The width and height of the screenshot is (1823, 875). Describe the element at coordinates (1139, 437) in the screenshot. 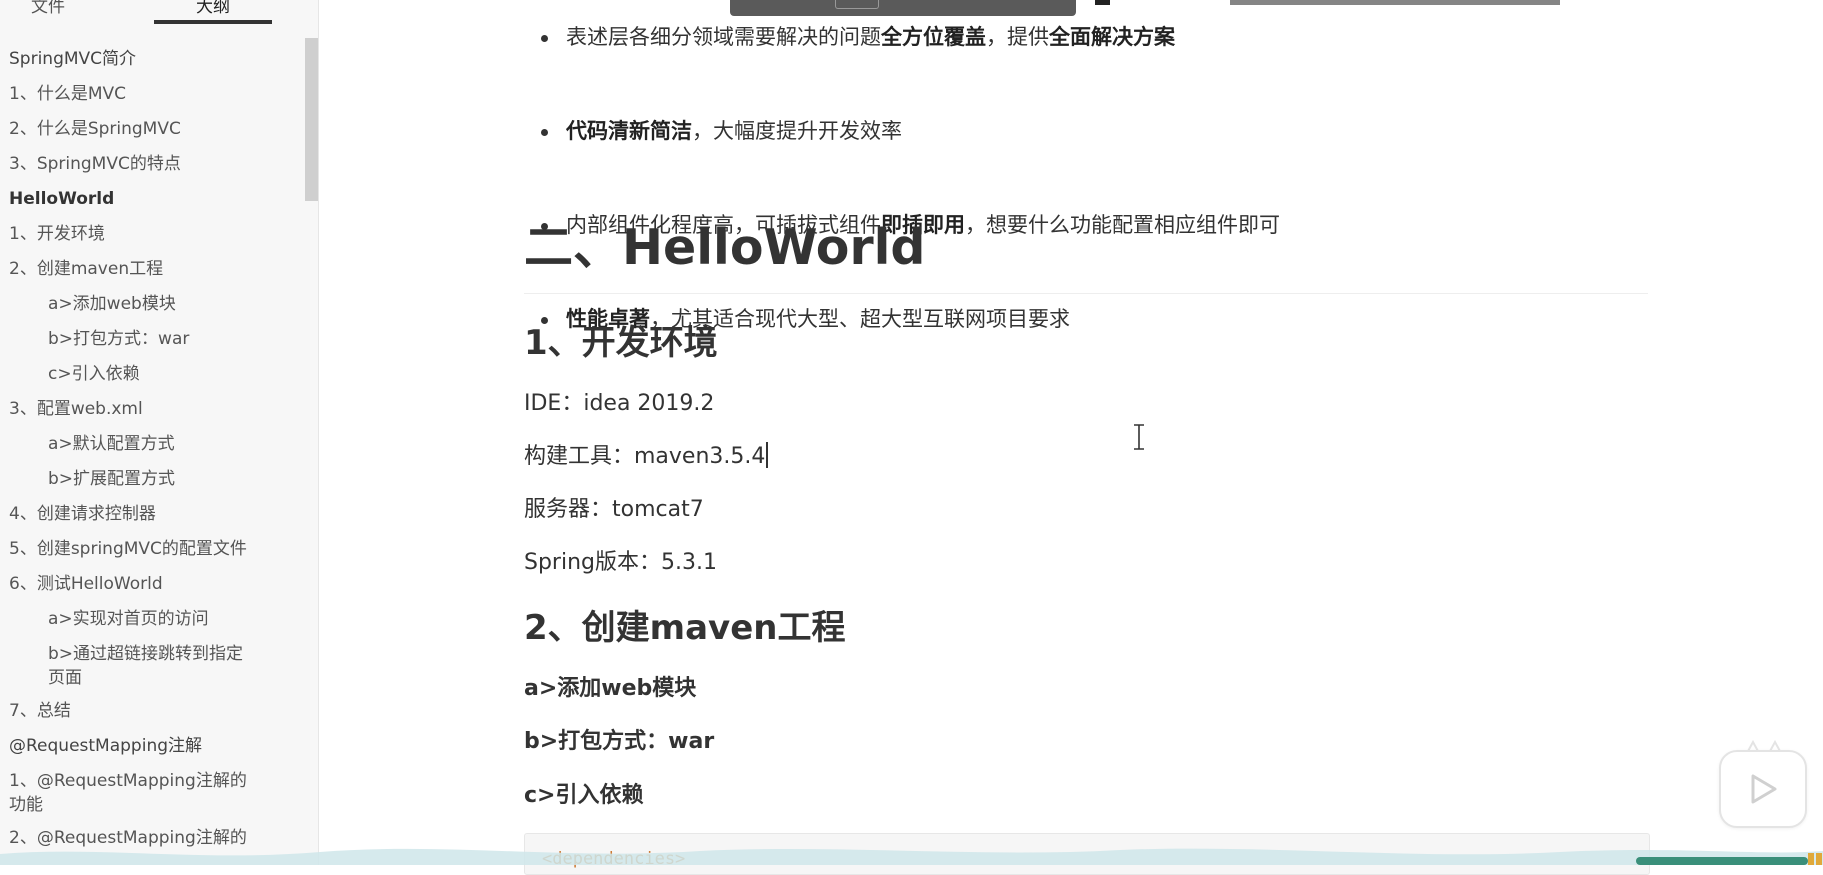

I see `text-cursor-icon` at that location.